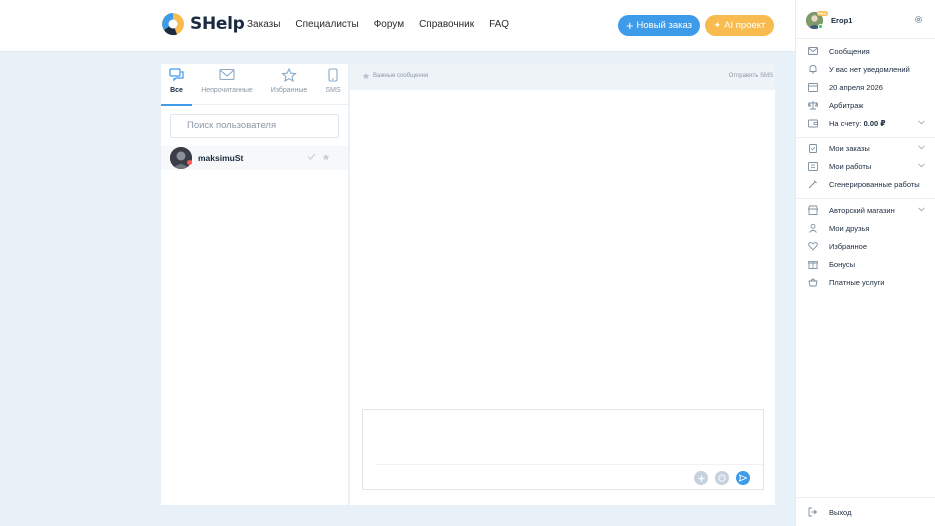  What do you see at coordinates (857, 282) in the screenshot?
I see `sidebar-item-label: Платные услуги` at bounding box center [857, 282].